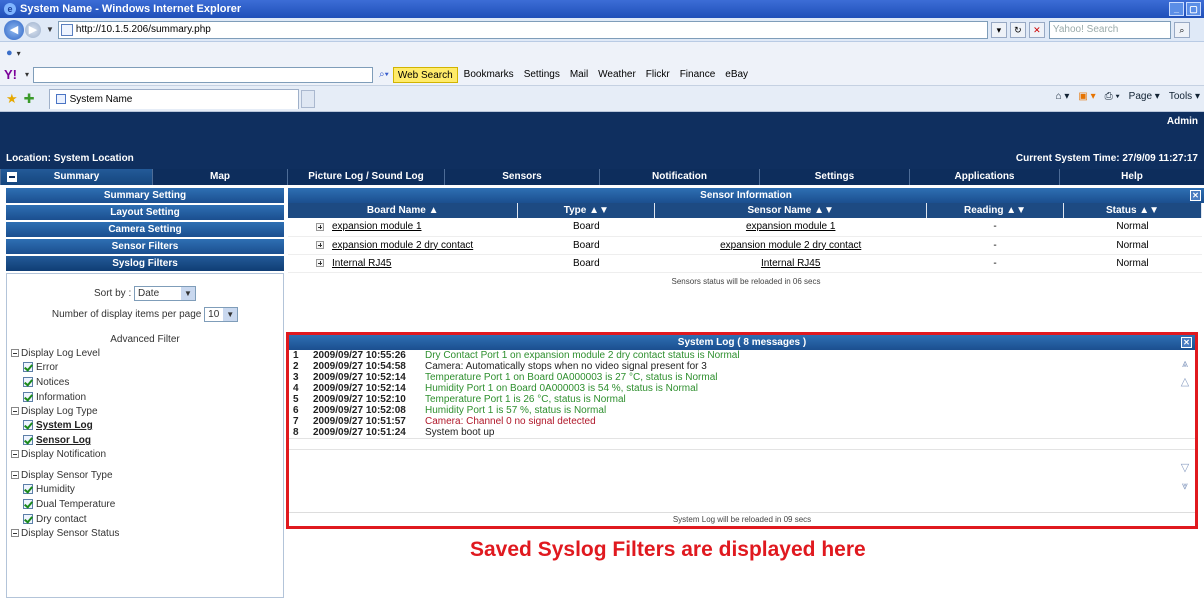  I want to click on tab-map: Map, so click(219, 177).